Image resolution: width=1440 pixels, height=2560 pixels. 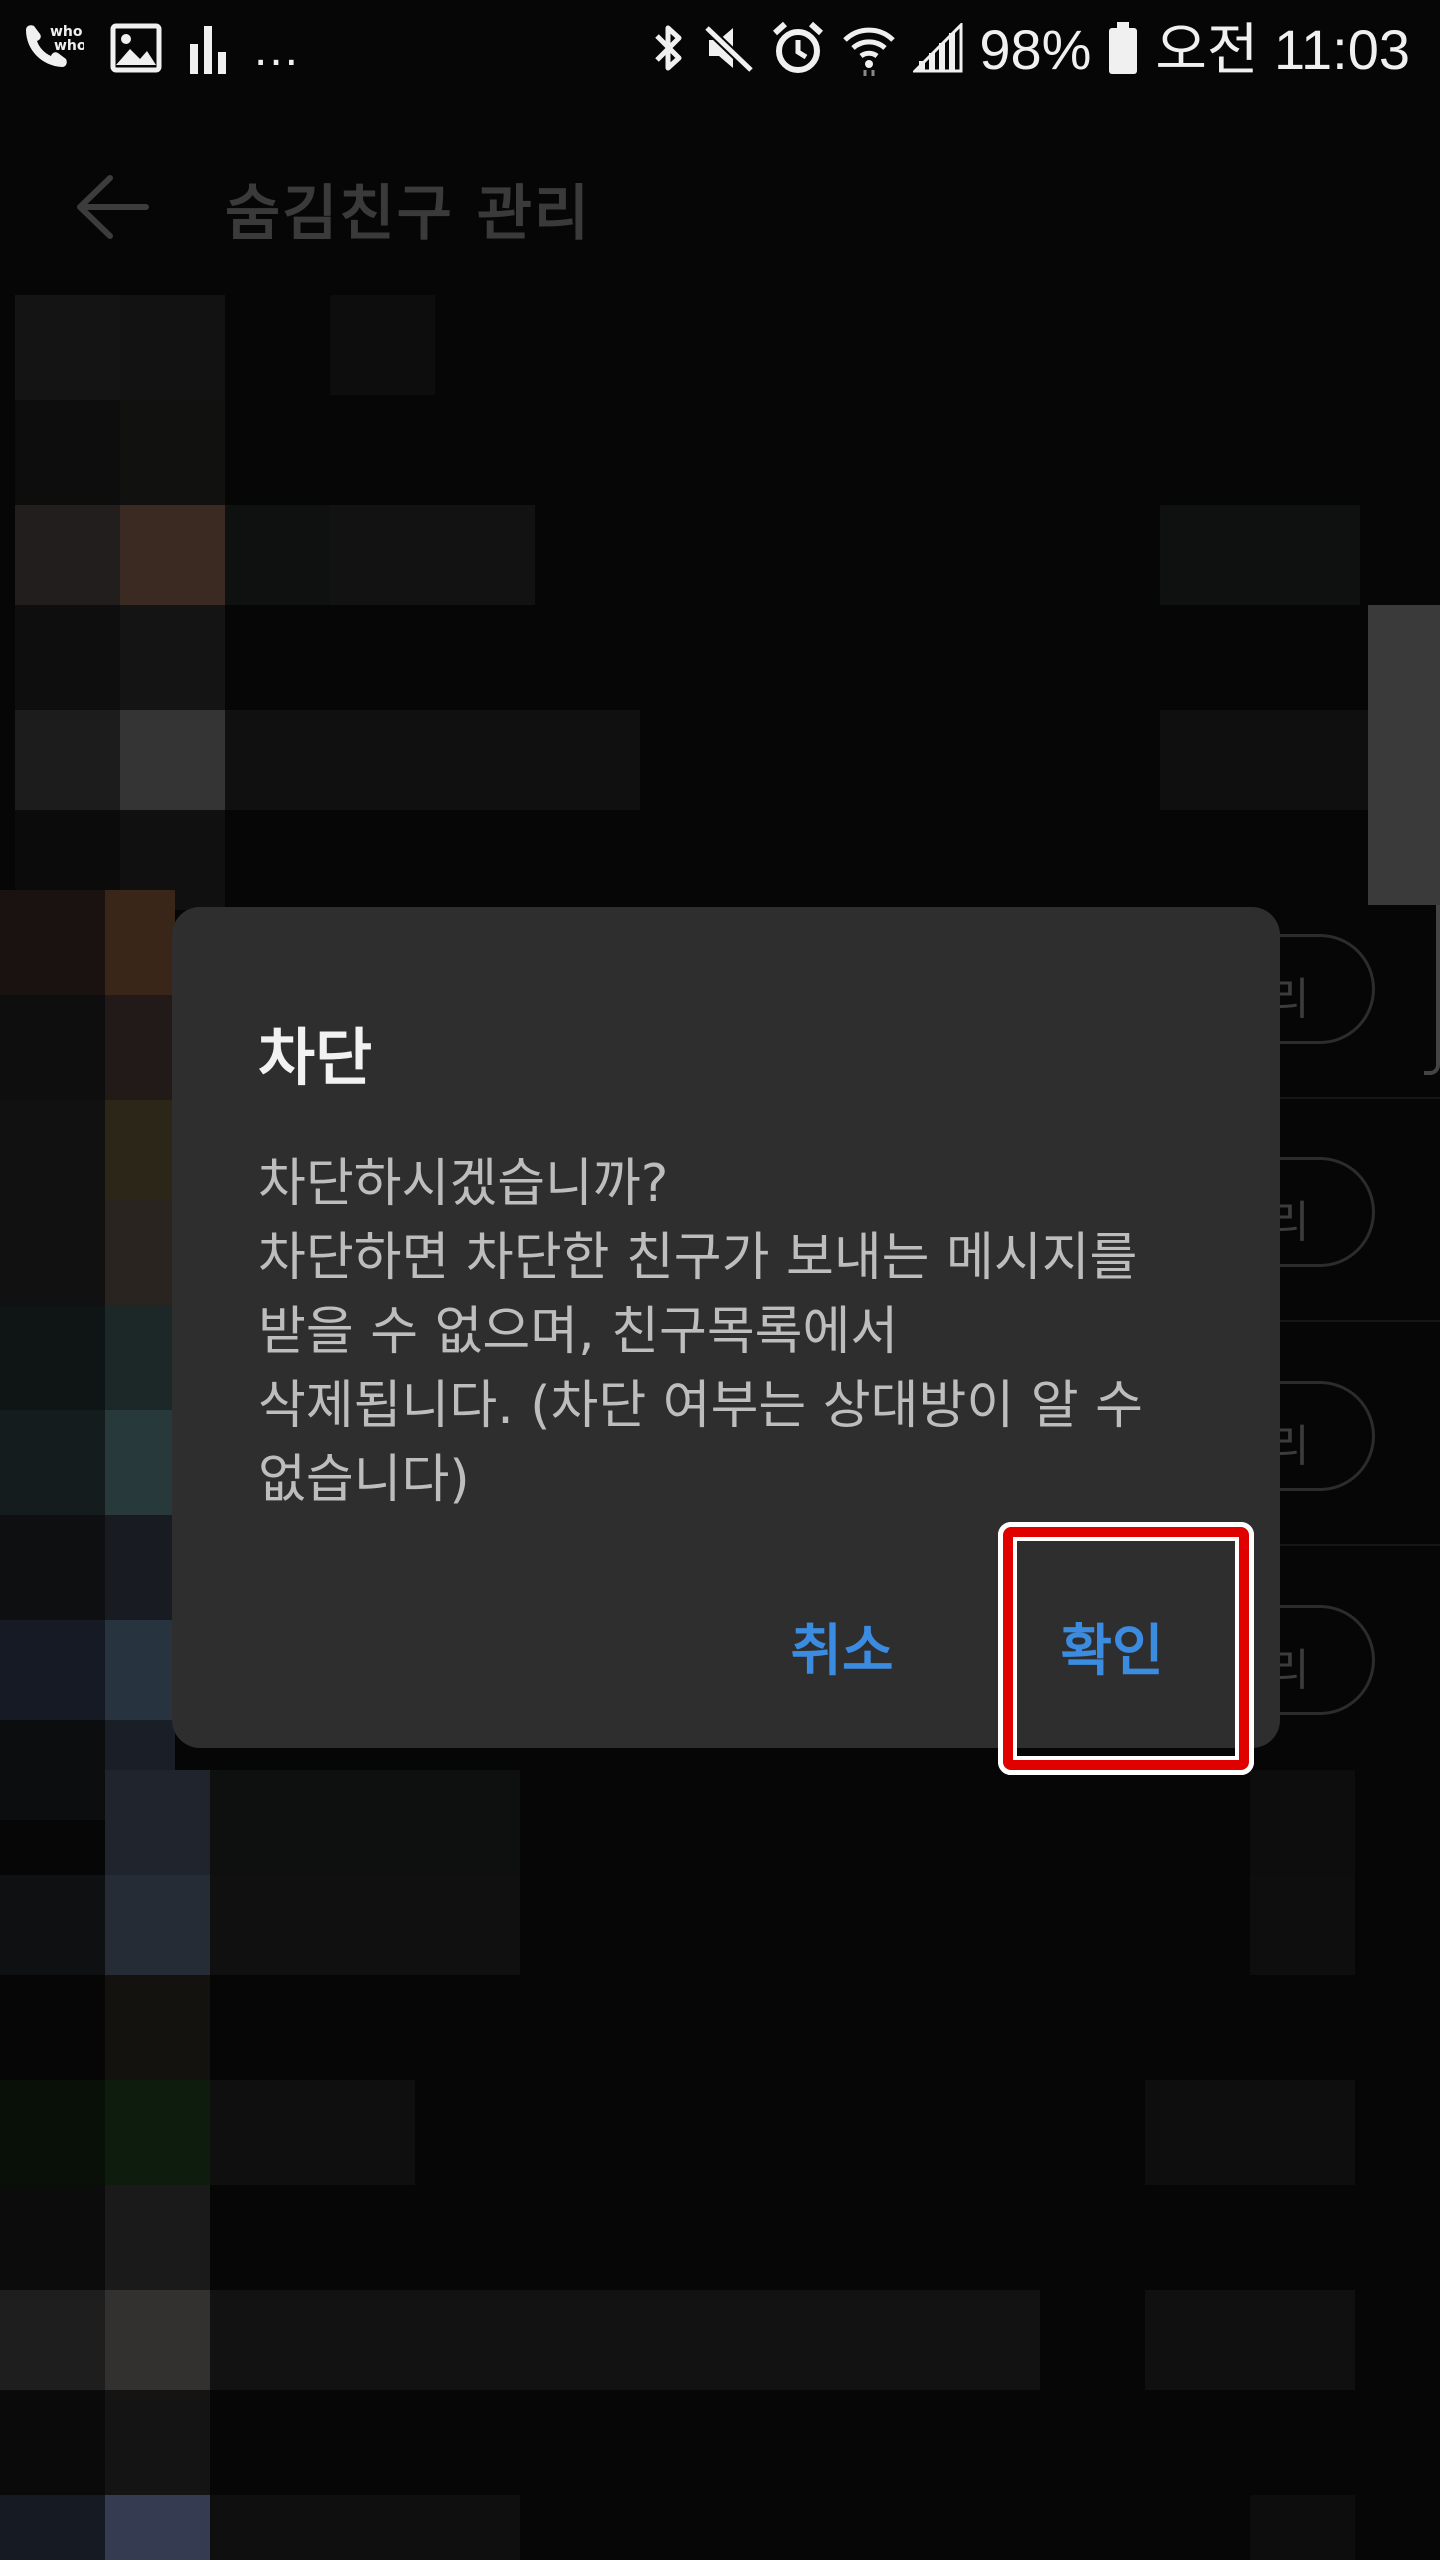 I want to click on mute-icon, so click(x=729, y=50).